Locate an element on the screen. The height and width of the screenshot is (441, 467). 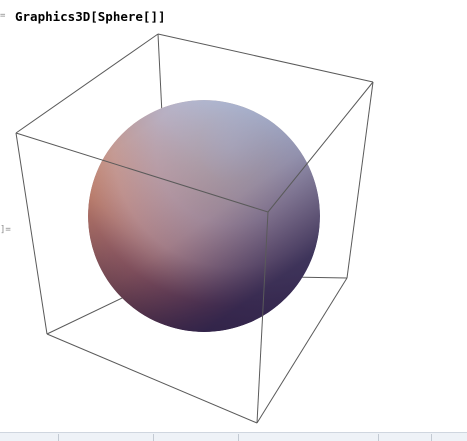
status-bar is located at coordinates (233, 436).